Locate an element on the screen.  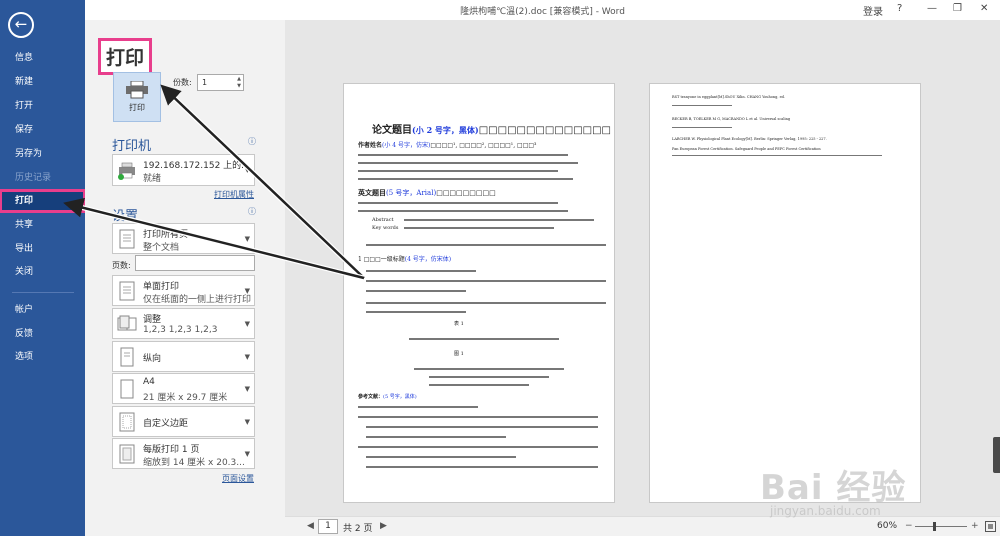
doc-heading-1: 1 □□□一级标题(4 号字，仿宋体) is located at coordinates (405, 259).